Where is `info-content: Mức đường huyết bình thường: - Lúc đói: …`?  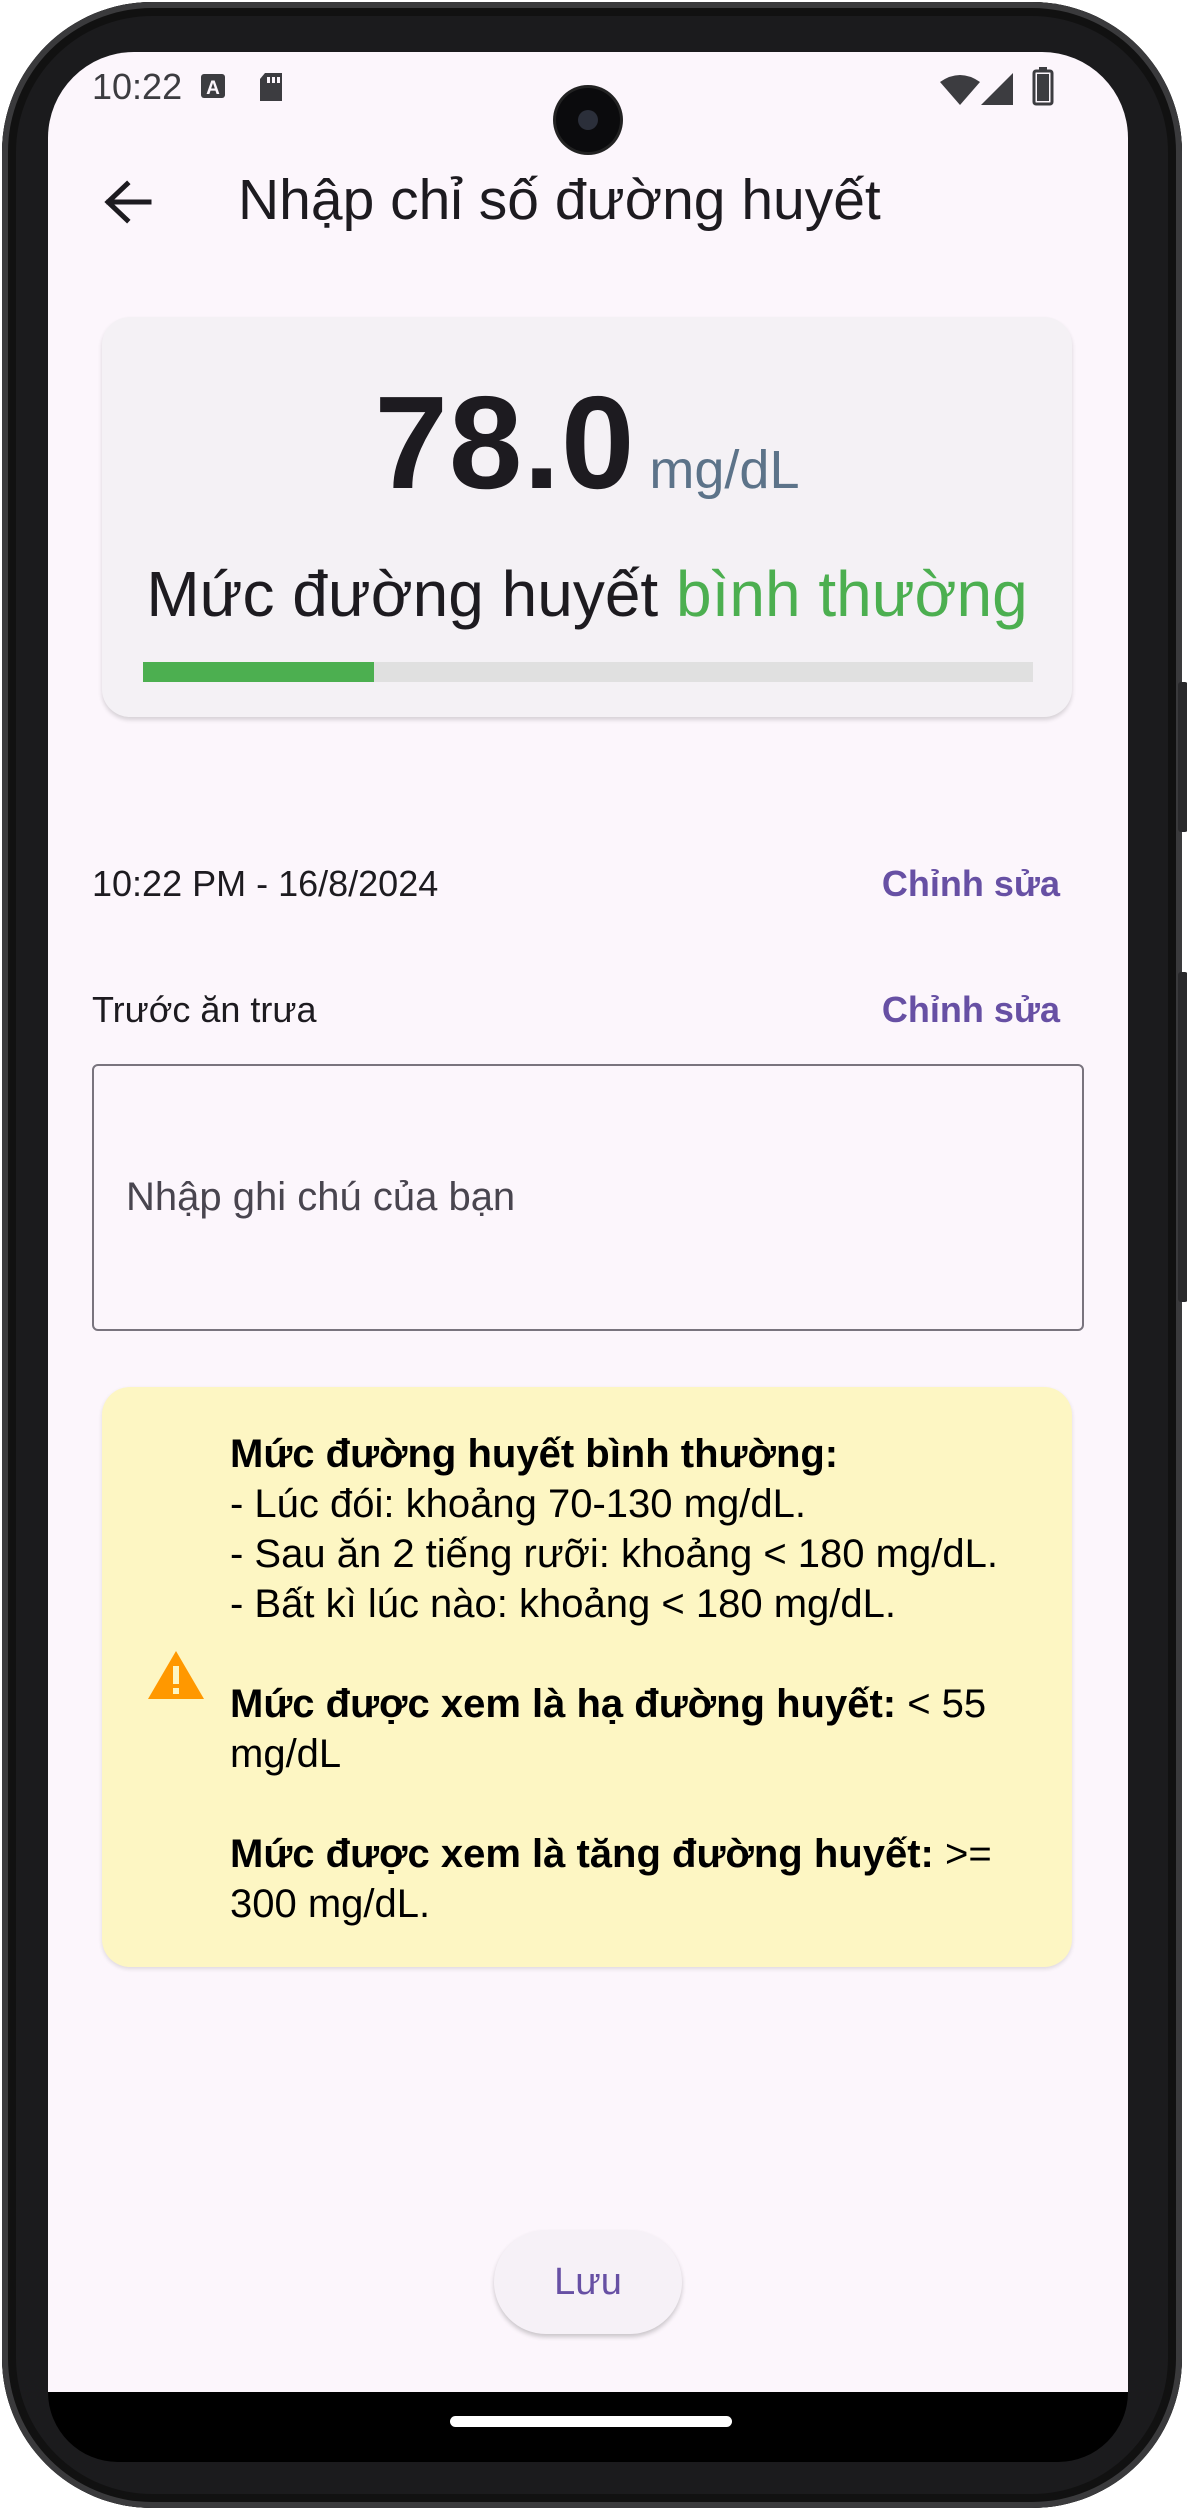 info-content: Mức đường huyết bình thường: - Lúc đói: … is located at coordinates (640, 1679).